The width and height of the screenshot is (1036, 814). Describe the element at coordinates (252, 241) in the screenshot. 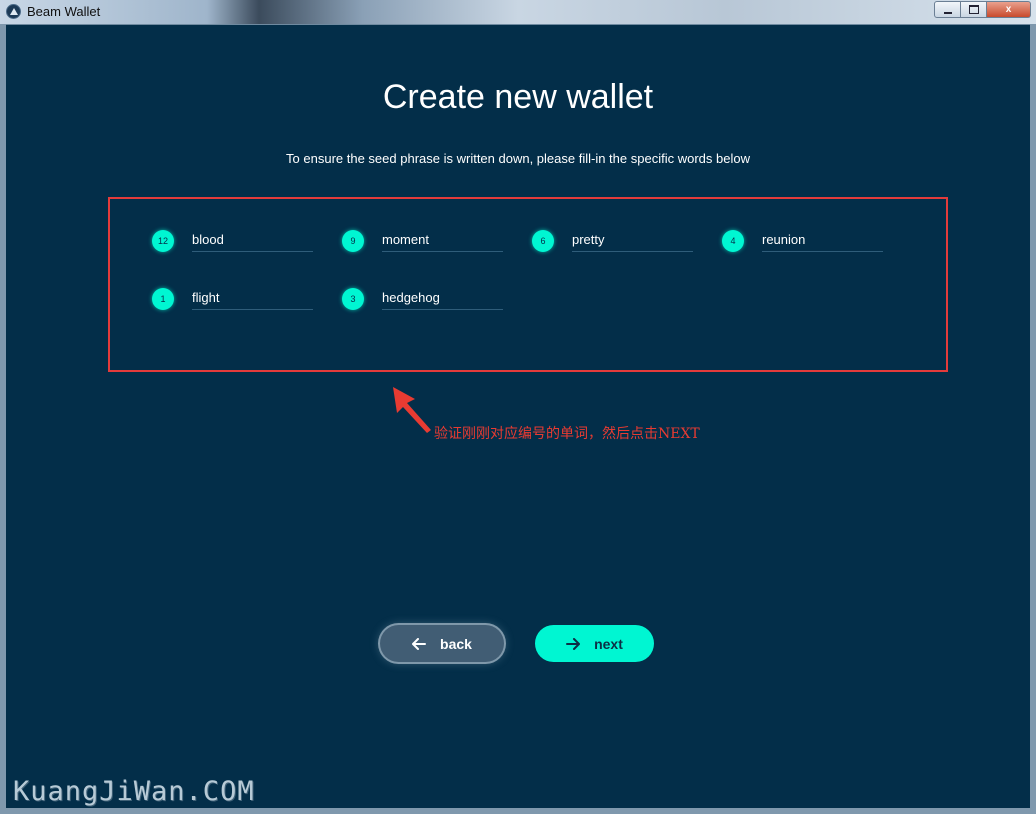

I see `seed-word-input: blood` at that location.